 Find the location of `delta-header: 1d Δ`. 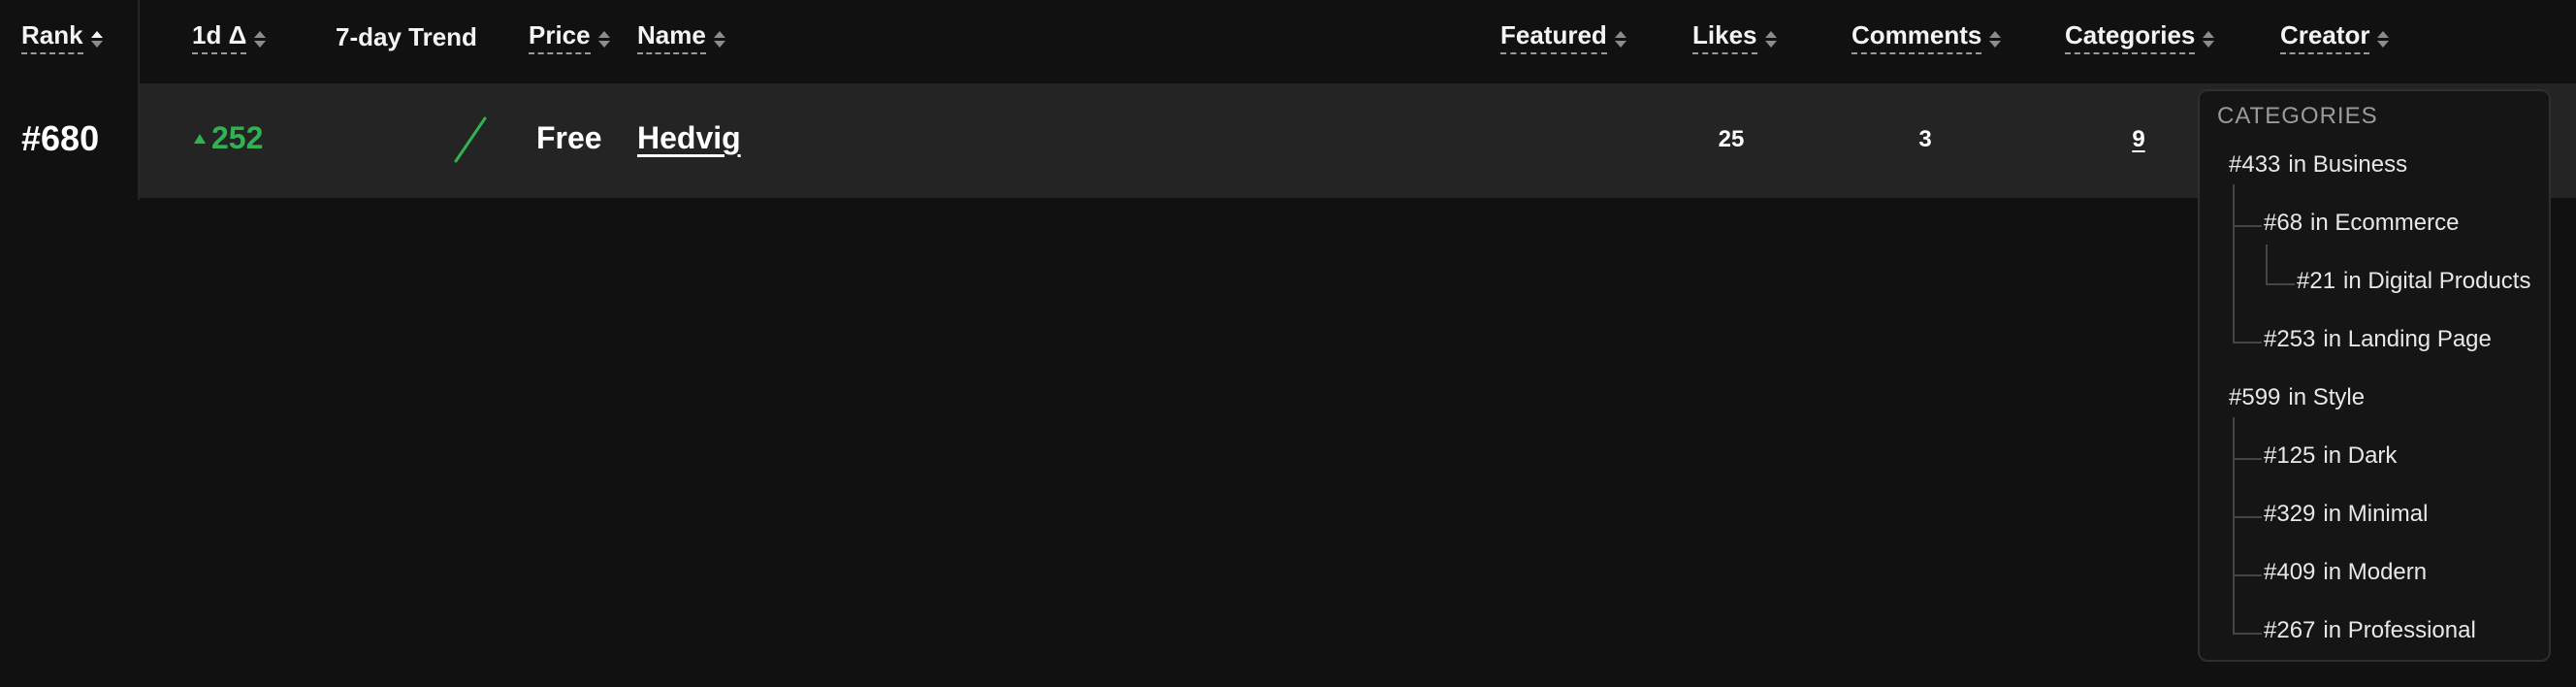

delta-header: 1d Δ is located at coordinates (229, 36).